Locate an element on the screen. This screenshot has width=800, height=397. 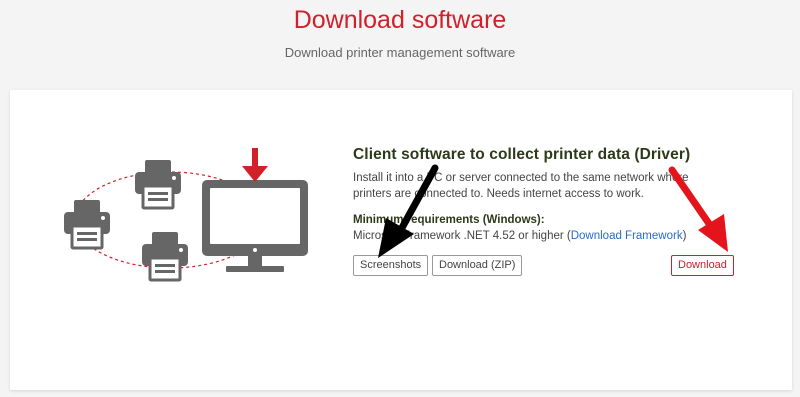
download-framework-link: Download Framework is located at coordinates (627, 236).